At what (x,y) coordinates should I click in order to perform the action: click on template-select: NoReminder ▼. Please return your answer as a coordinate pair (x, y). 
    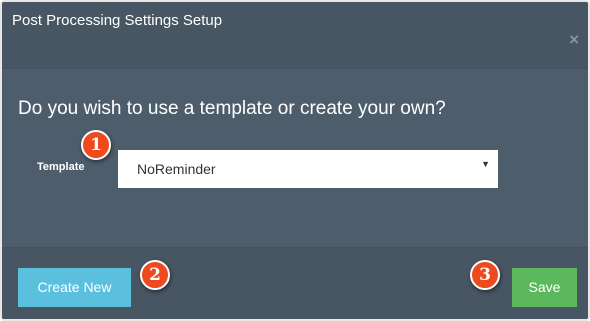
    Looking at the image, I should click on (308, 169).